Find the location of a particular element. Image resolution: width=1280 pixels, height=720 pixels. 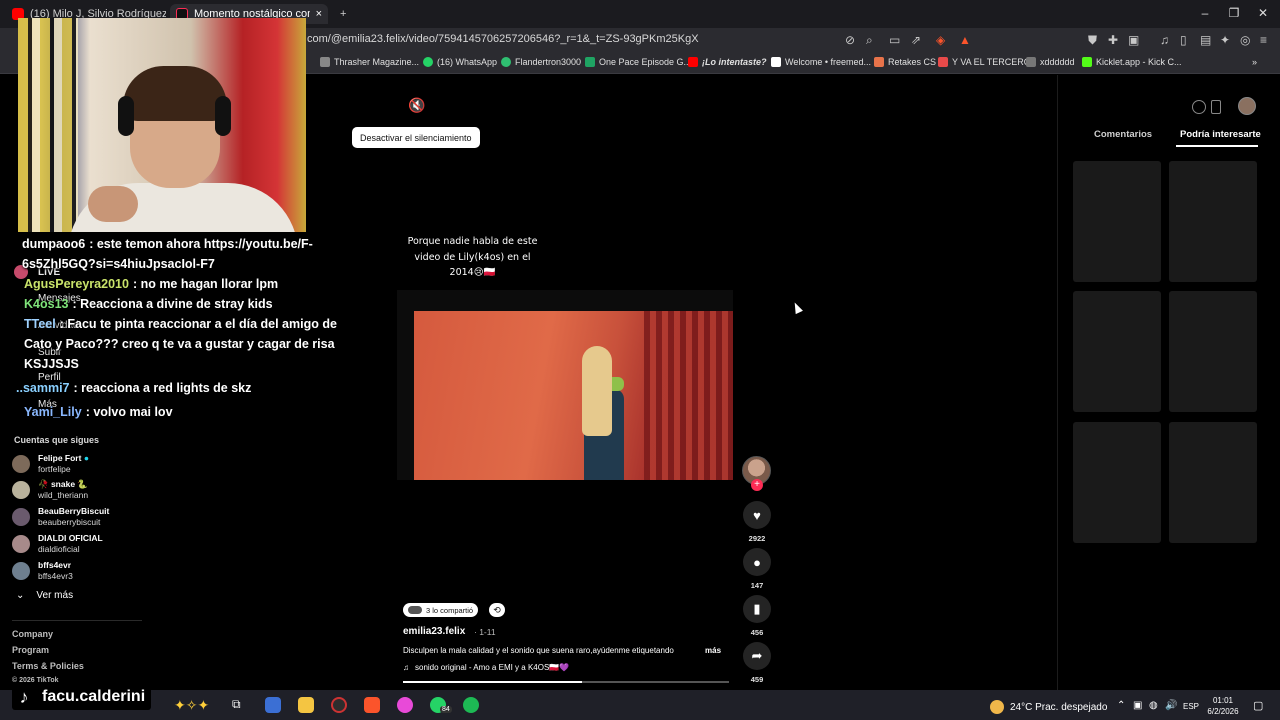

bookmark-item: xdddddd is located at coordinates (1050, 62).